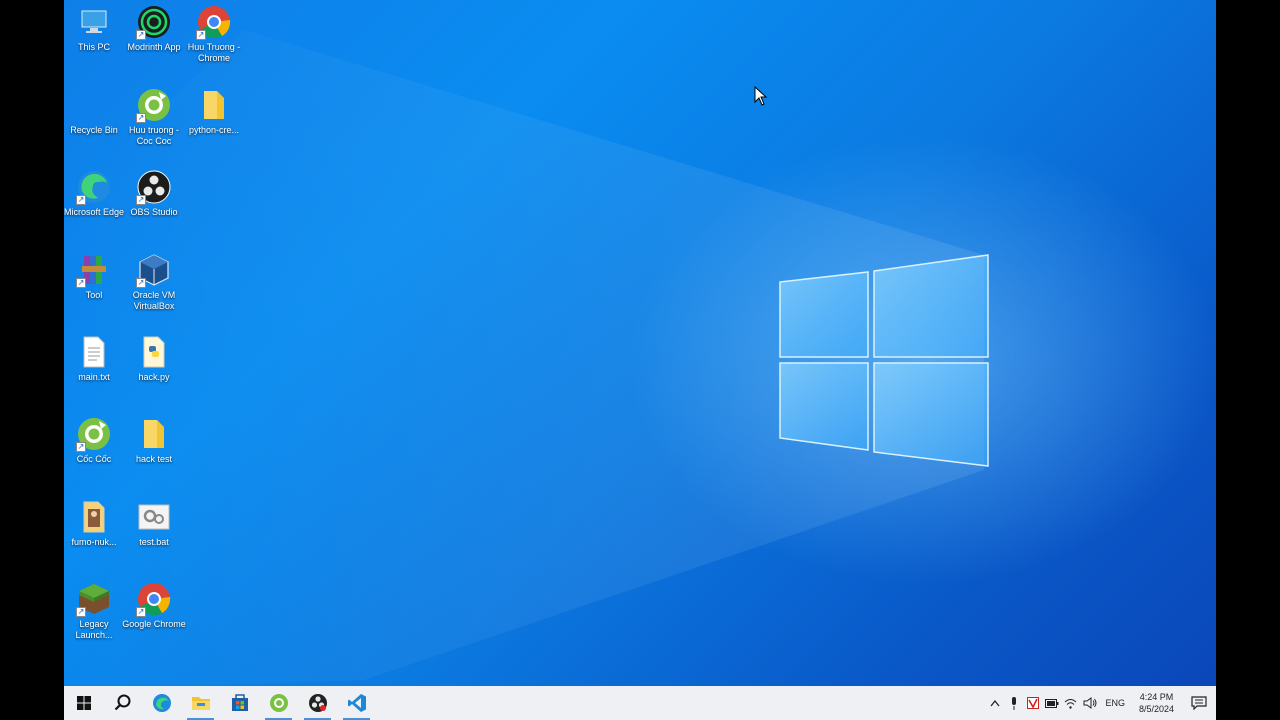 The image size is (1280, 720). I want to click on desktop-icon-label: Oracle VM VirtualBox, so click(154, 300).